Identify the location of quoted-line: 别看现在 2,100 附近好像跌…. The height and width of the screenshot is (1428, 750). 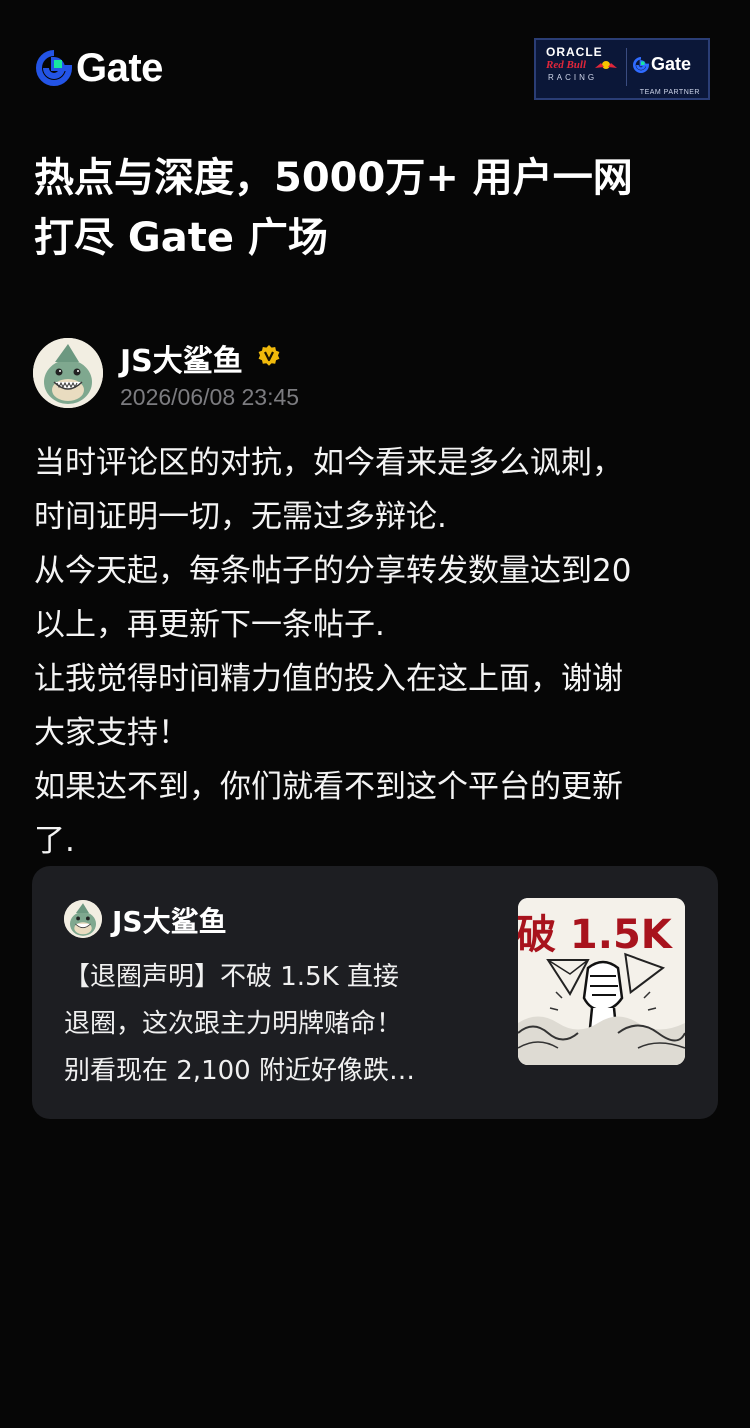
(239, 1071).